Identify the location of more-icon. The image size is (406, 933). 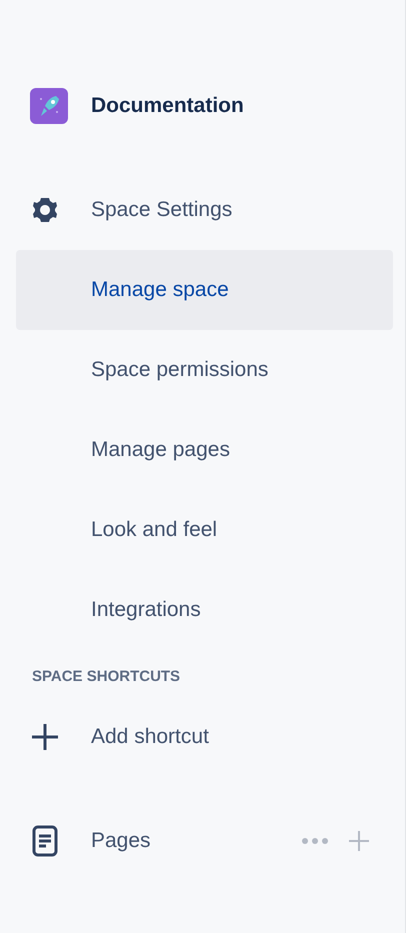
(315, 840).